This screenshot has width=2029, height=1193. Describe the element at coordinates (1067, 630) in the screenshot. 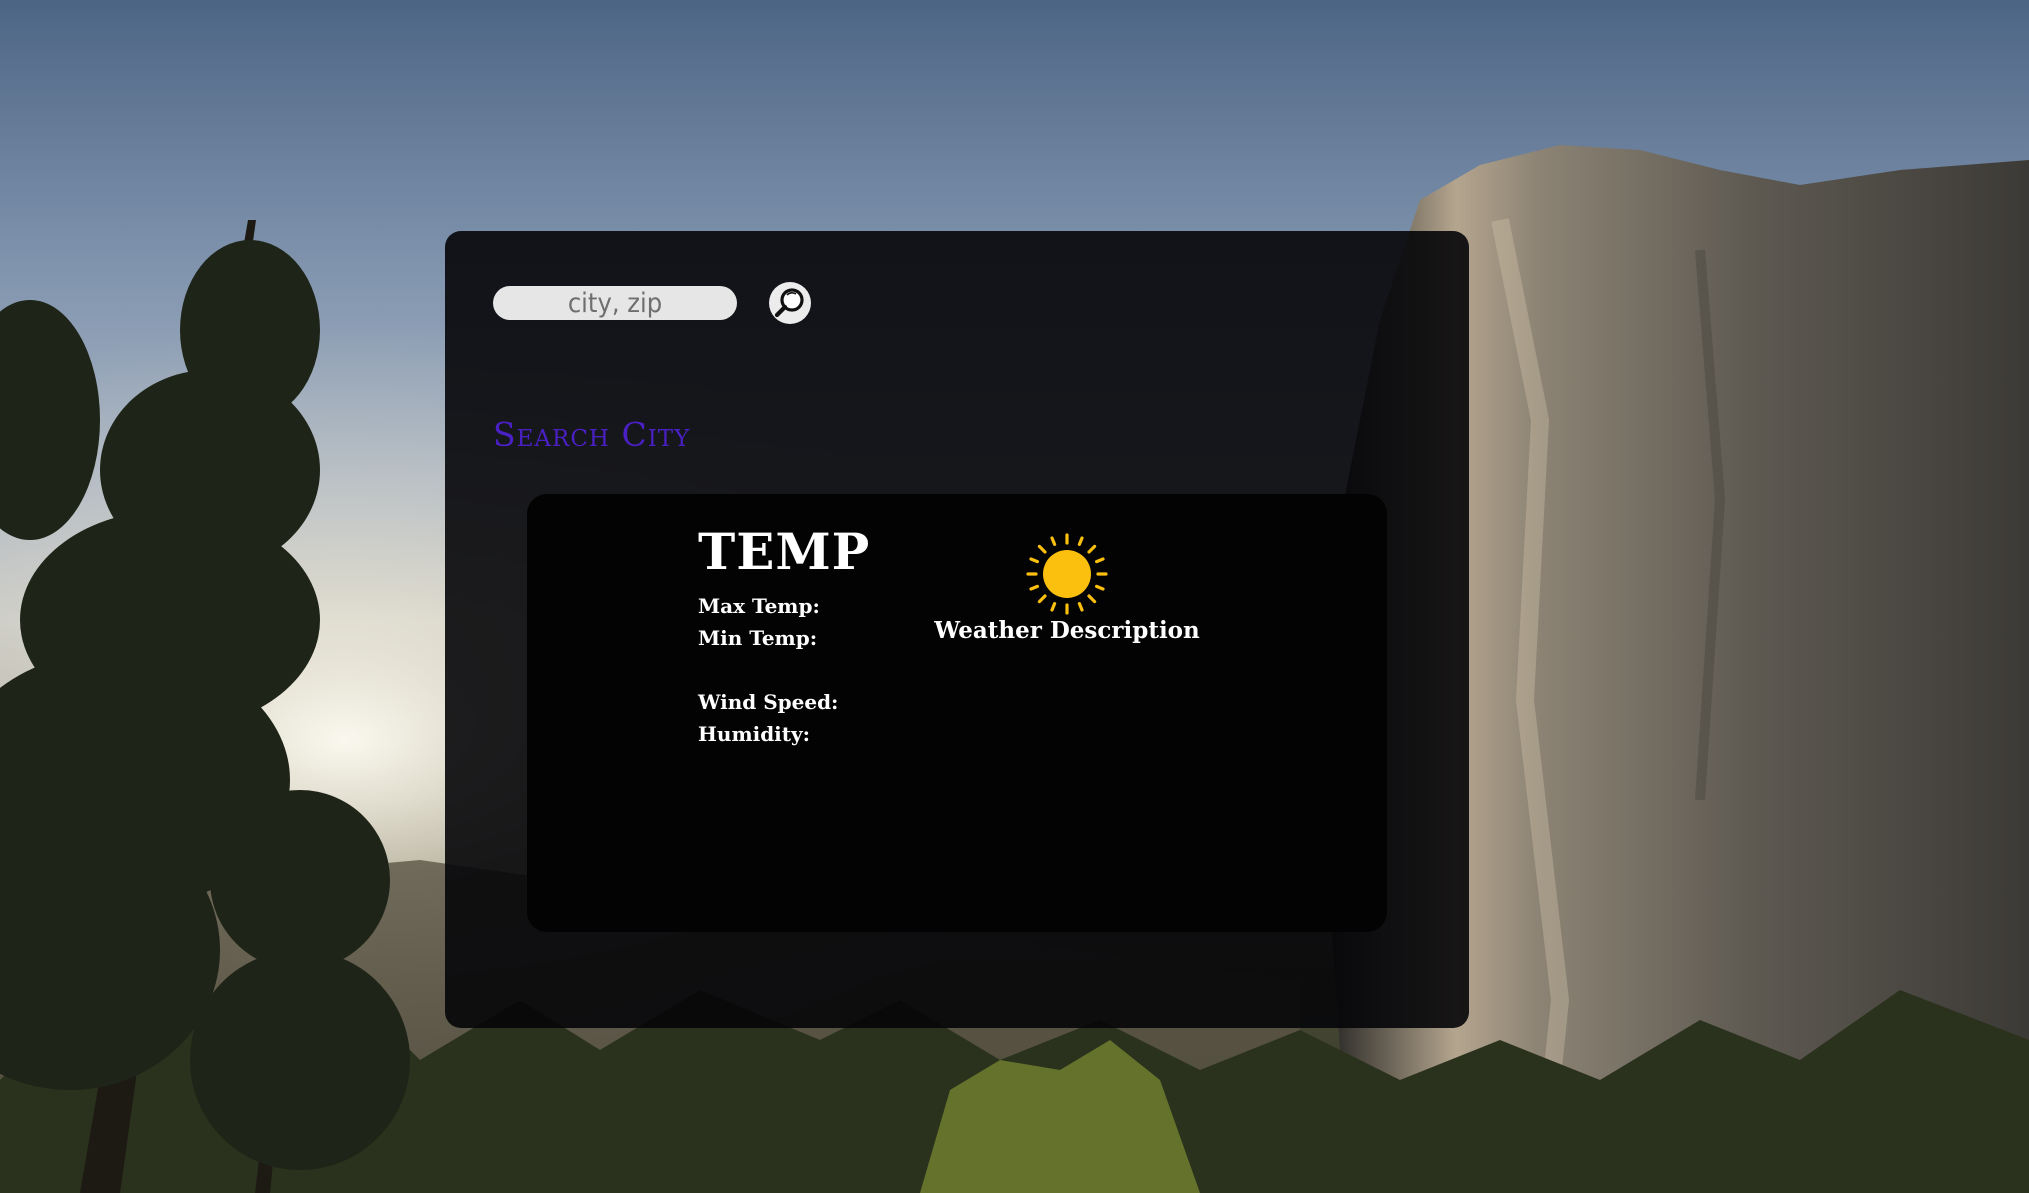

I see `weather-description: Weather Description` at that location.